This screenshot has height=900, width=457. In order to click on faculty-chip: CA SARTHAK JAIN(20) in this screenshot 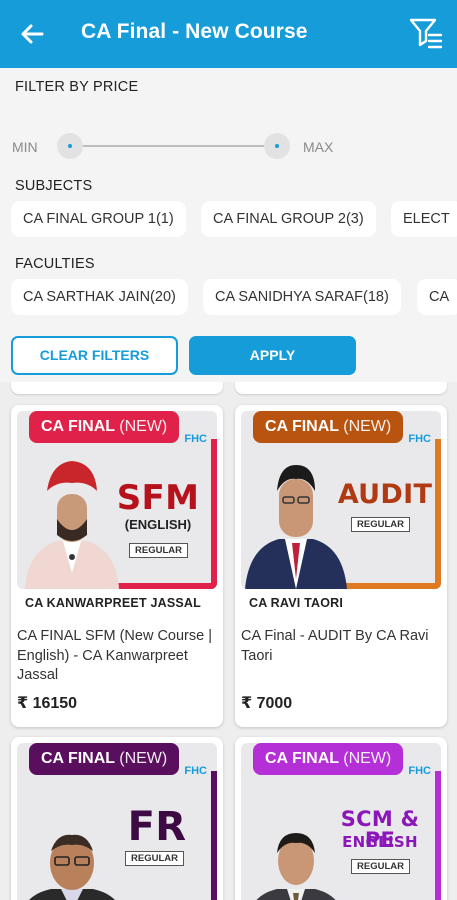, I will do `click(99, 297)`.